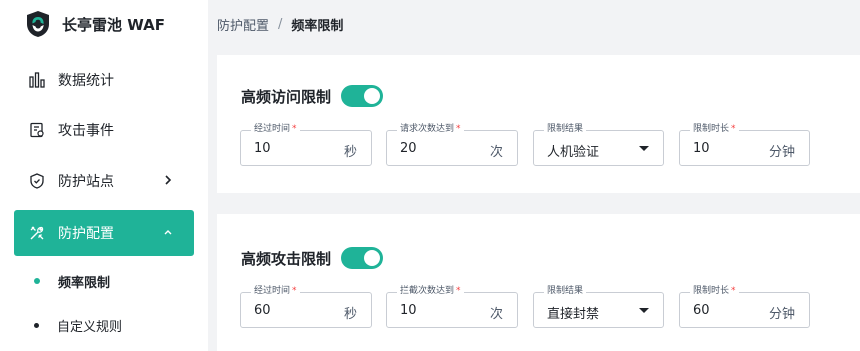 The image size is (860, 351). I want to click on sidebar-item-protected-sites: 防护站点, so click(104, 181).